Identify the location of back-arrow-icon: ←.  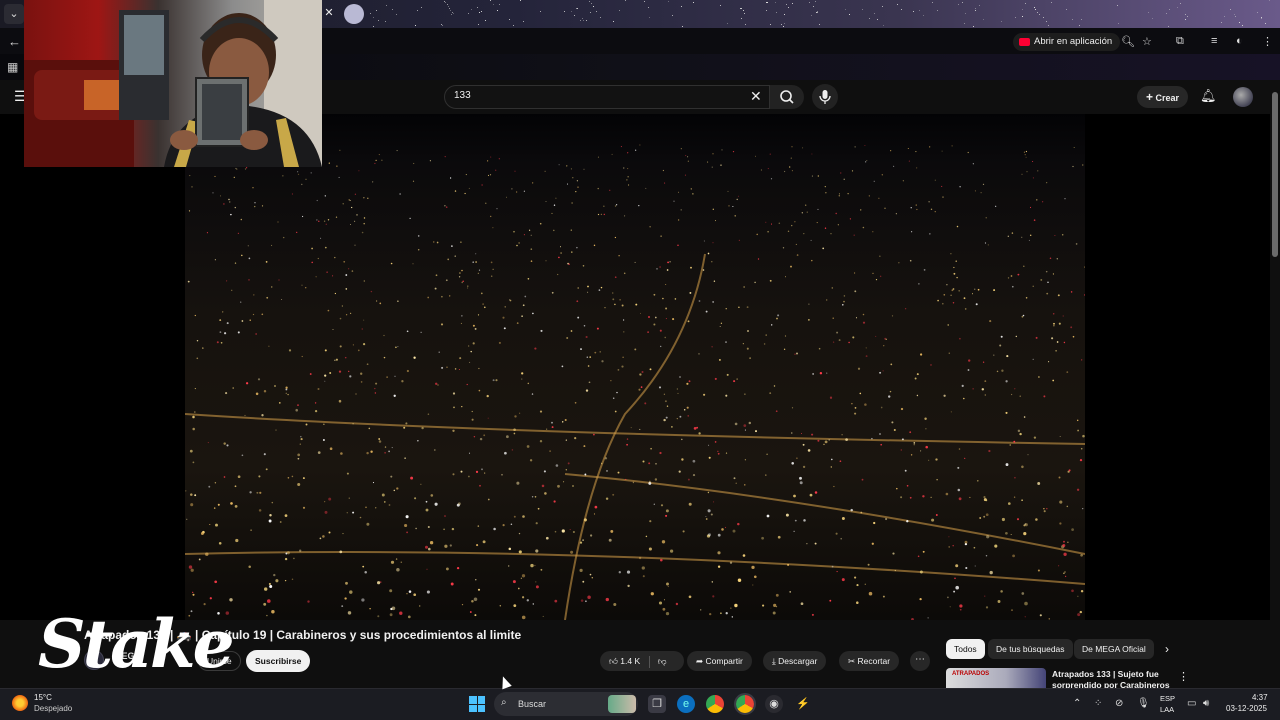
(14, 41).